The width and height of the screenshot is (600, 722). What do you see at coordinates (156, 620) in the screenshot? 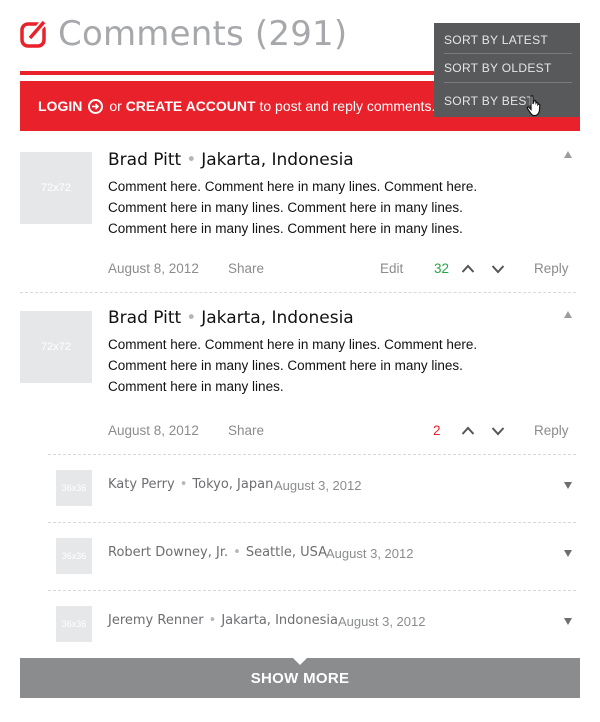
I see `author-name: Jeremy Renner` at bounding box center [156, 620].